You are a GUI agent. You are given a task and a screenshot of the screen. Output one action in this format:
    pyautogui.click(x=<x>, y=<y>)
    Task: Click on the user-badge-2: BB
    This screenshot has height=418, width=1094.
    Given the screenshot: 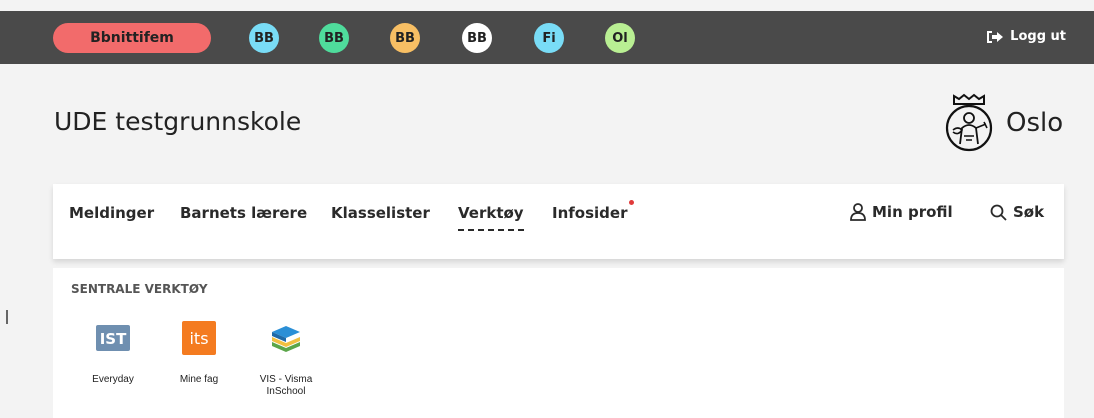 What is the action you would take?
    pyautogui.click(x=334, y=38)
    